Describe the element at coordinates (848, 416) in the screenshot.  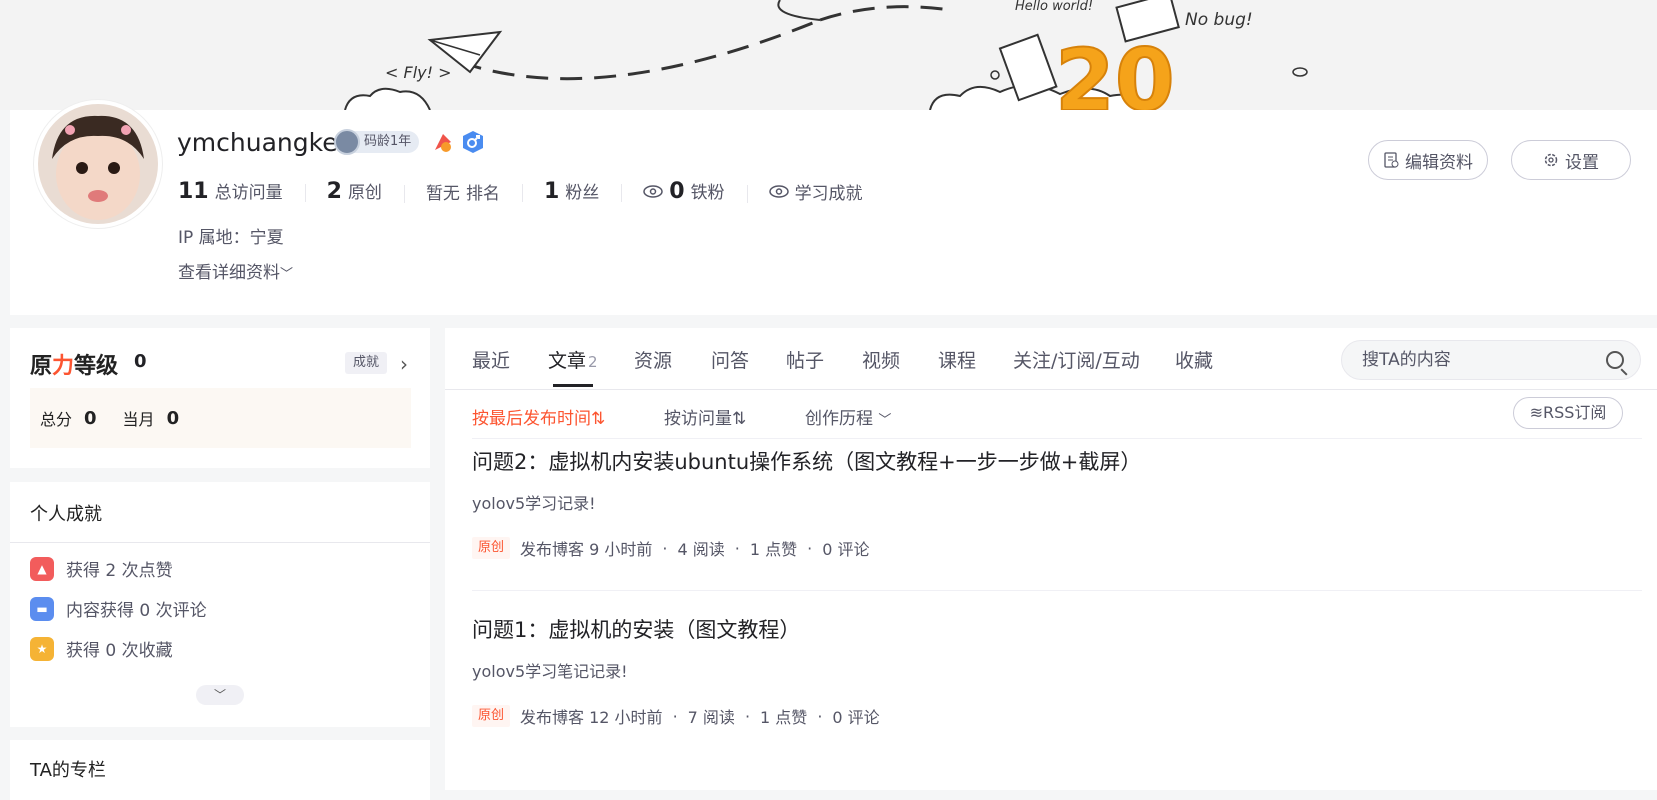
I see `creation-history-dropdown: 创作历程 ﹀` at that location.